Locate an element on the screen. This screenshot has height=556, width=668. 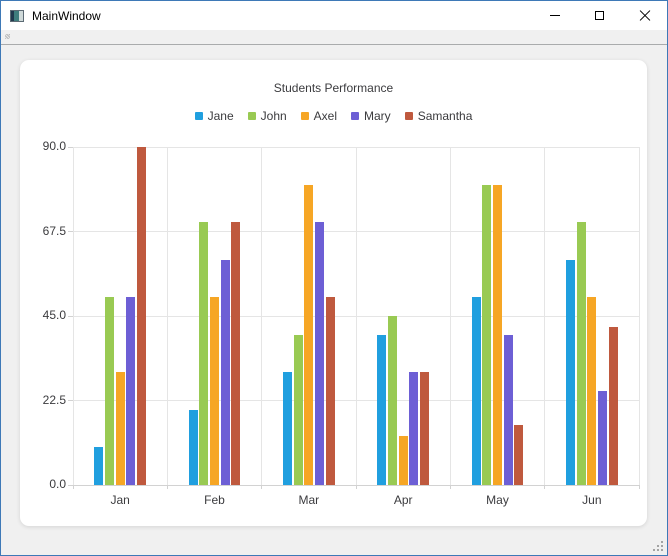
bar-mary-may is located at coordinates (508, 409).